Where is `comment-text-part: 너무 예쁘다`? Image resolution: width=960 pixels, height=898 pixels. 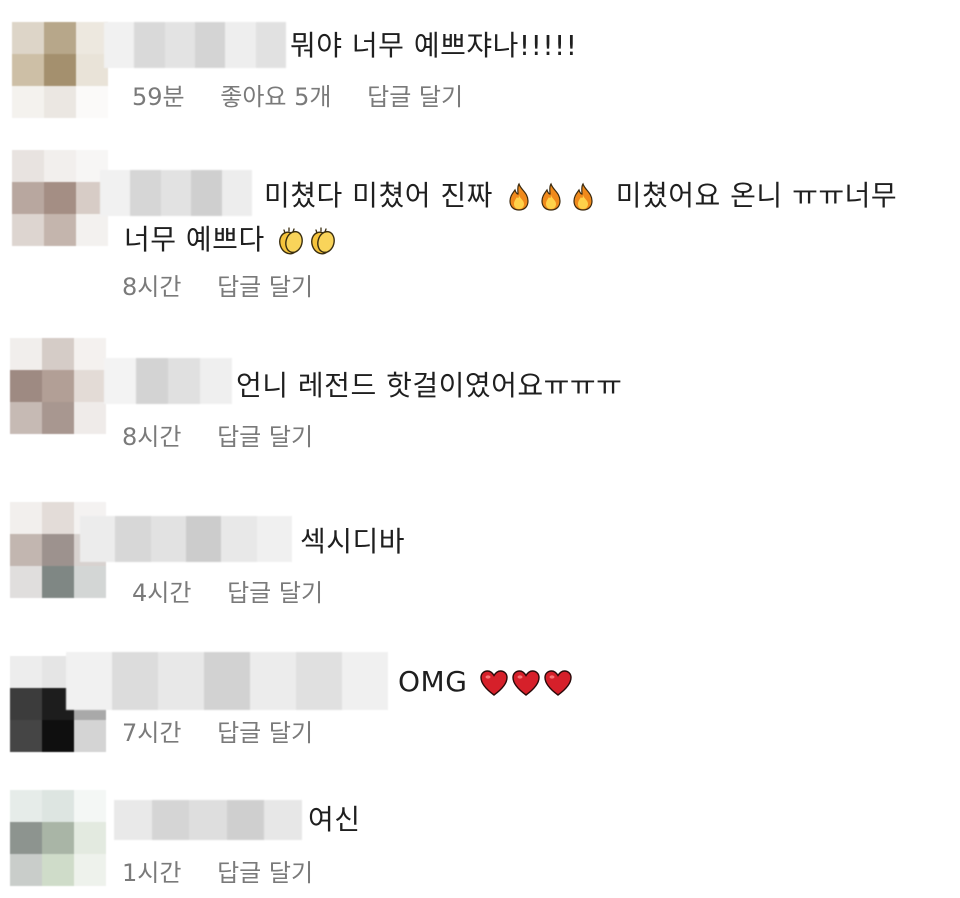
comment-text-part: 너무 예쁘다 is located at coordinates (194, 239).